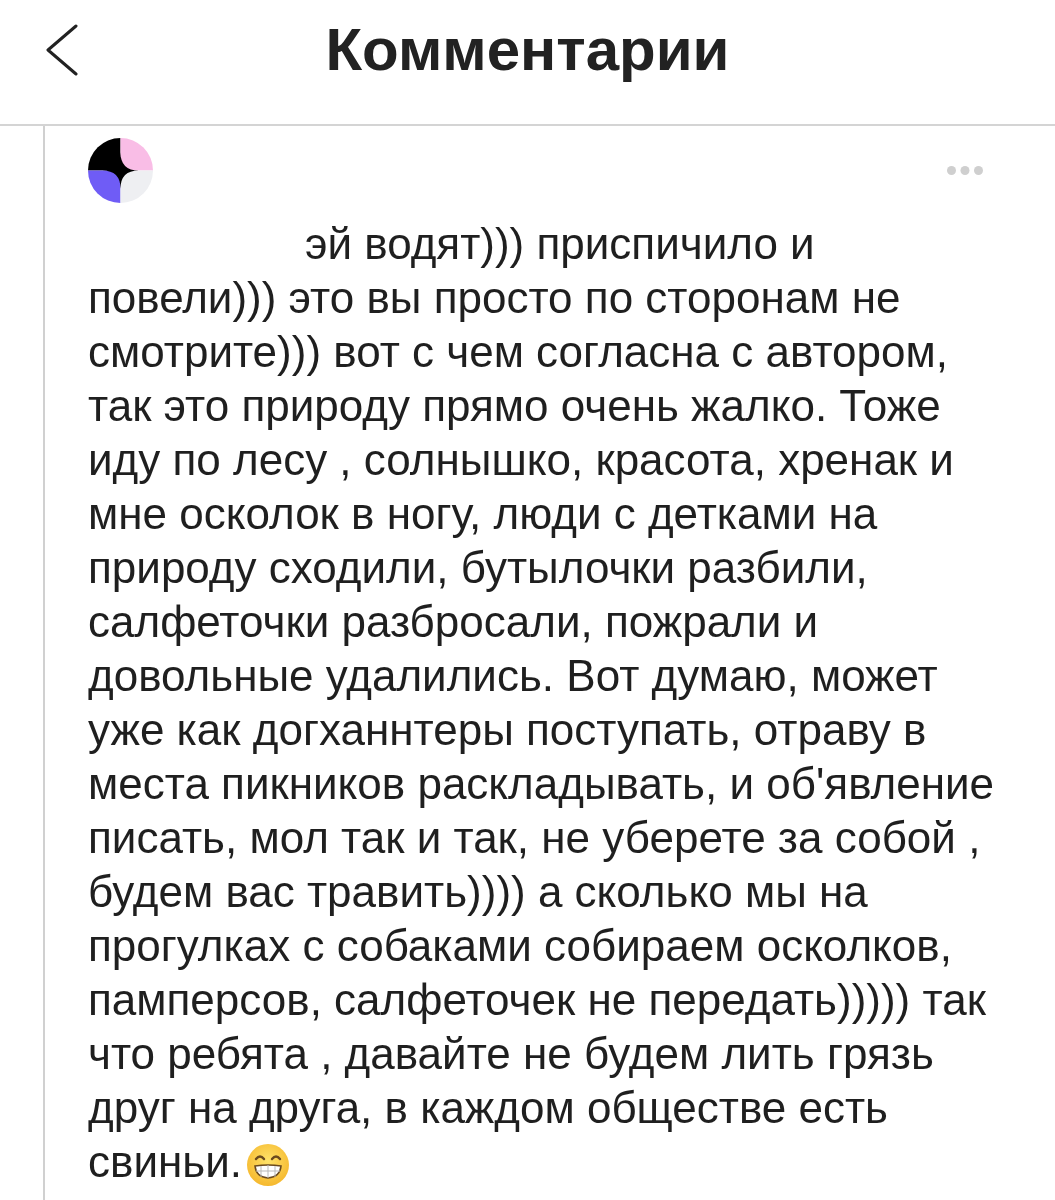  What do you see at coordinates (120, 170) in the screenshot?
I see `avatar-icon` at bounding box center [120, 170].